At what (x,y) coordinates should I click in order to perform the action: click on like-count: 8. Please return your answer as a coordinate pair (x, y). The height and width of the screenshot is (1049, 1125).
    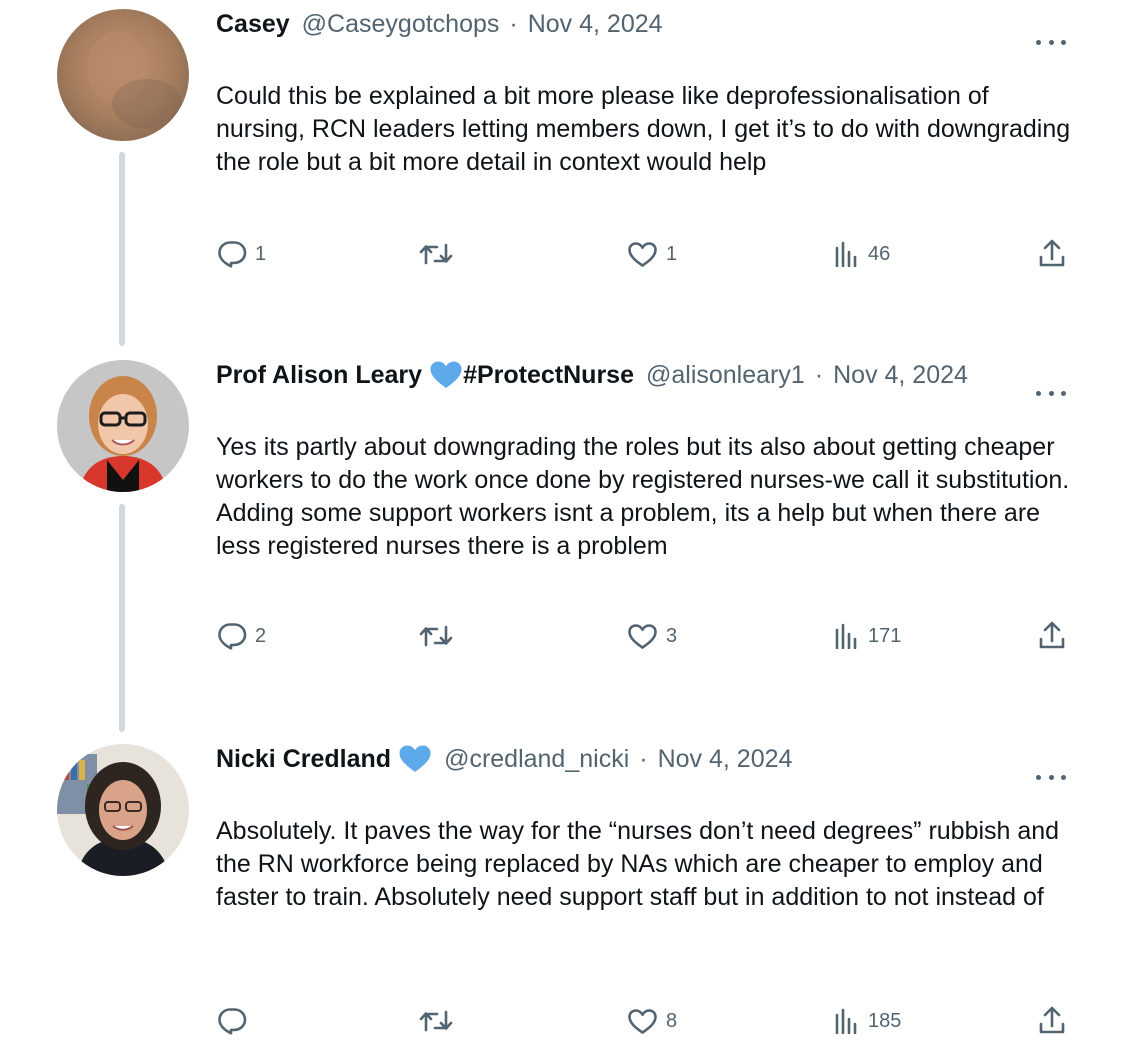
    Looking at the image, I should click on (672, 1021).